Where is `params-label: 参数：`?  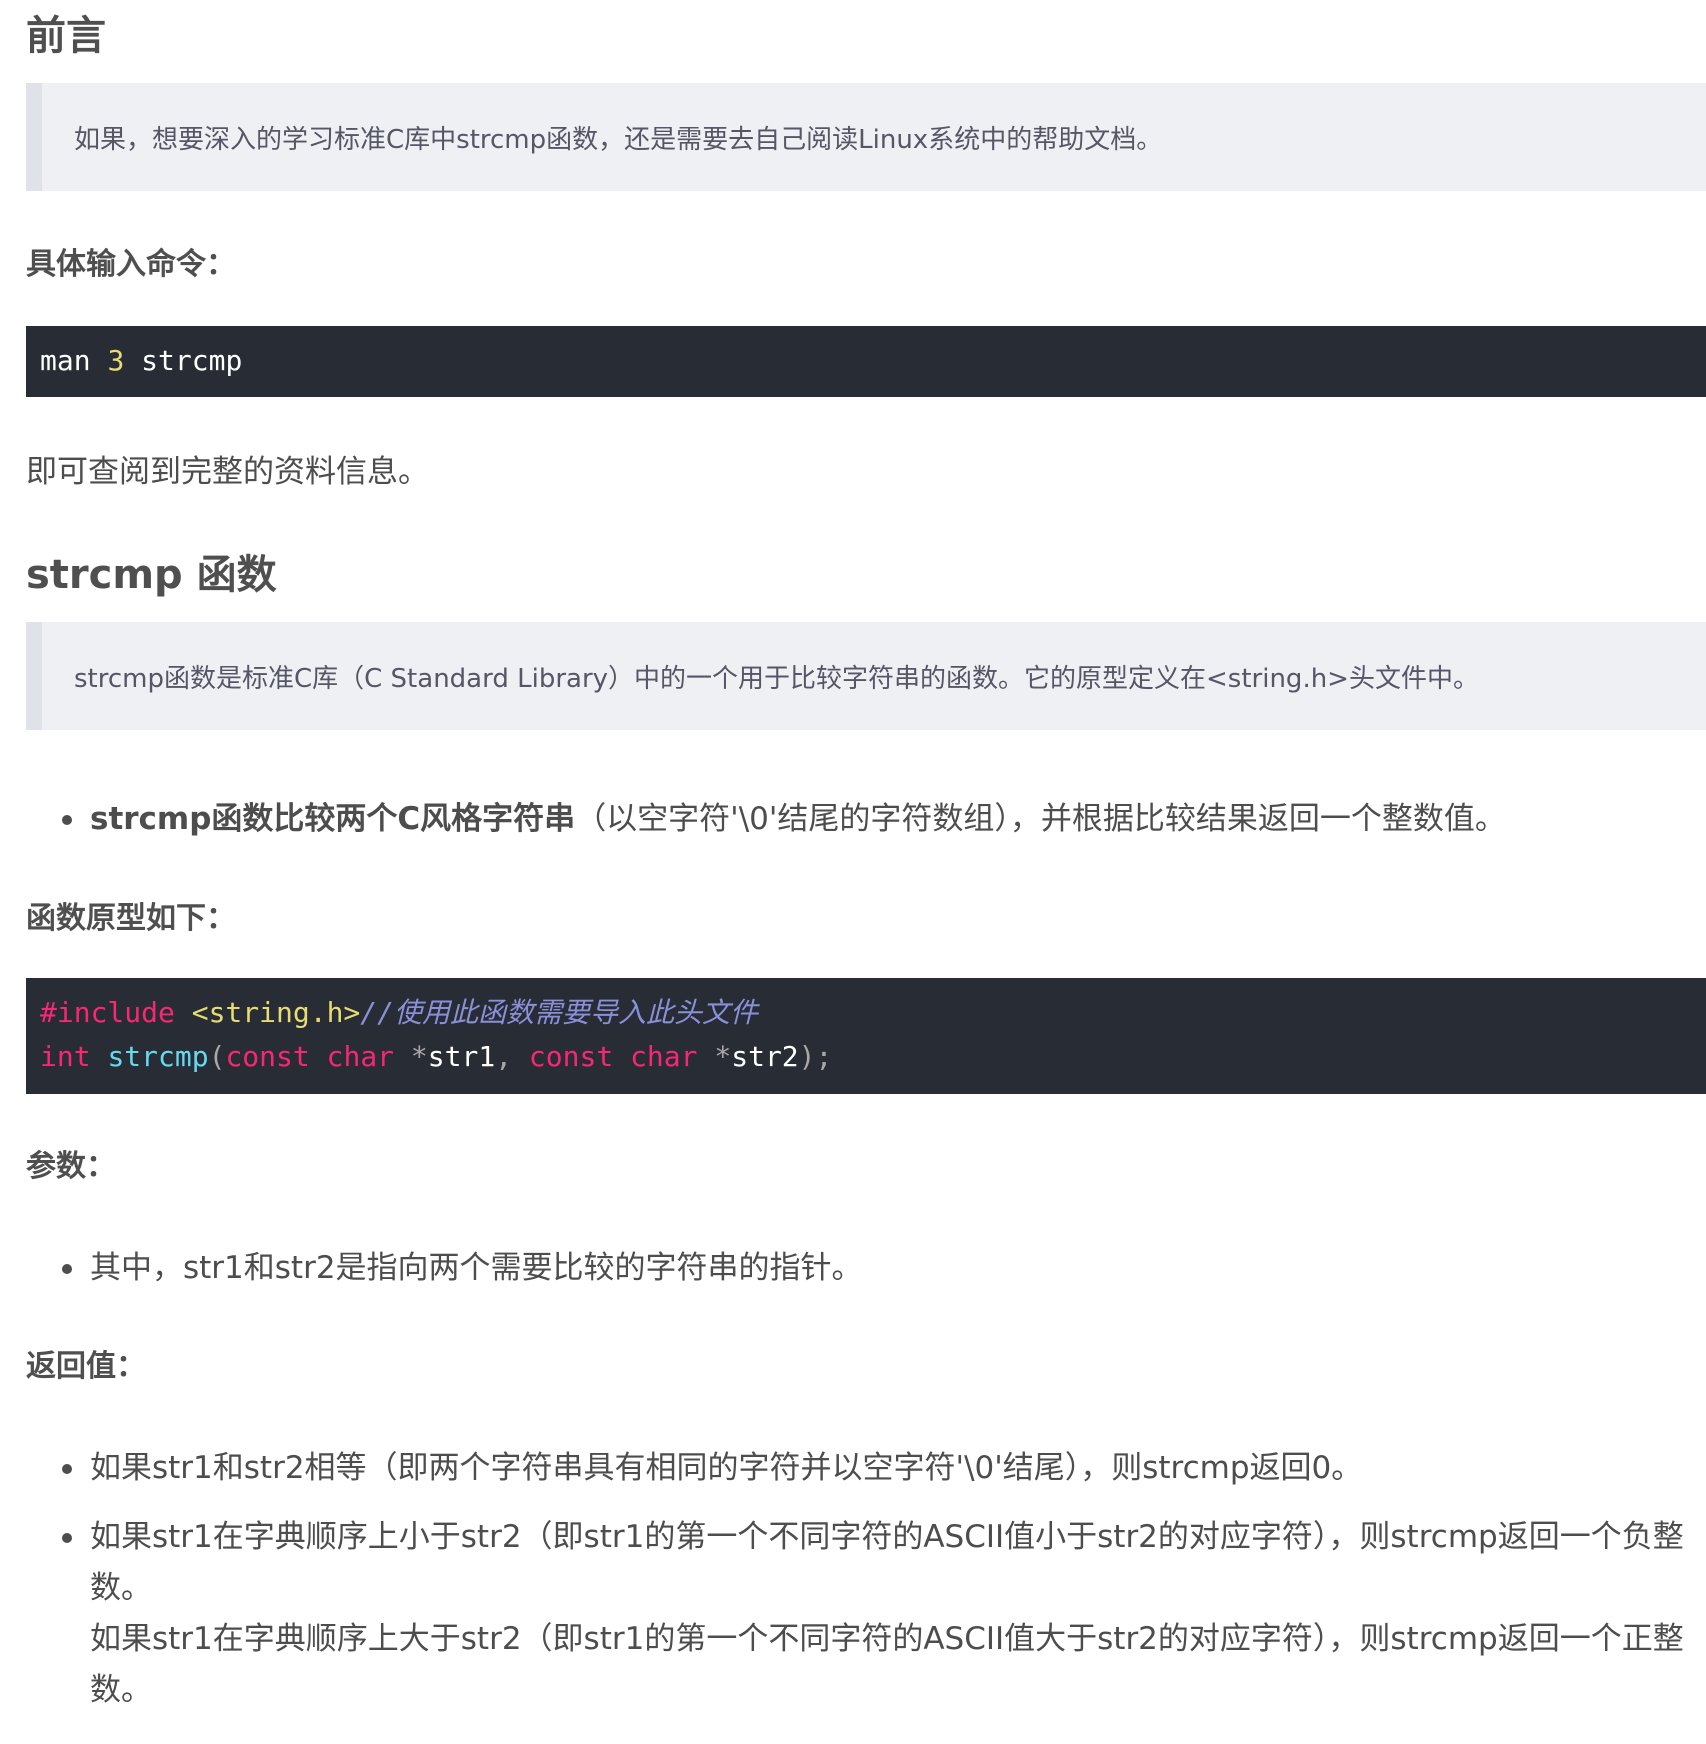
params-label: 参数： is located at coordinates (71, 1166).